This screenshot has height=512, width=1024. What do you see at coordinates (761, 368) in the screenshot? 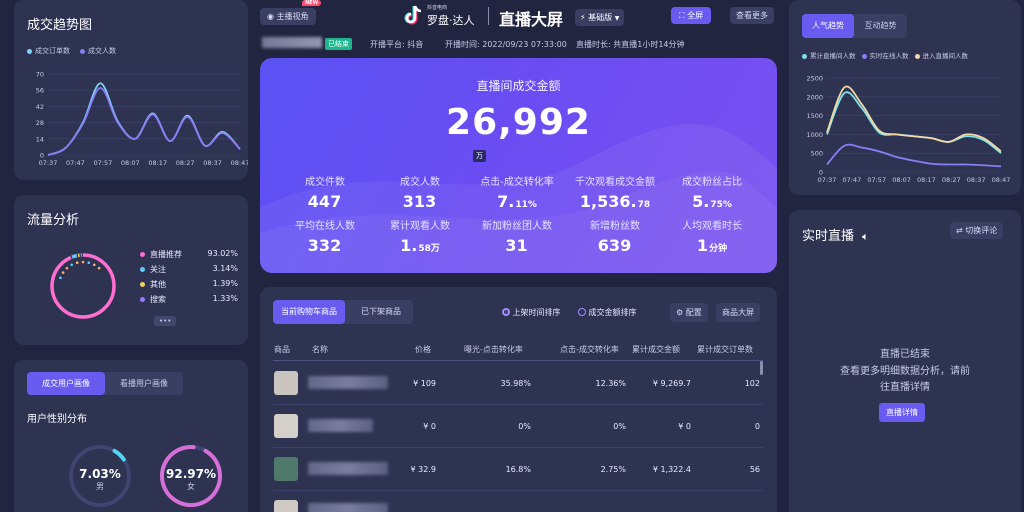
I see `table-scrollbar` at bounding box center [761, 368].